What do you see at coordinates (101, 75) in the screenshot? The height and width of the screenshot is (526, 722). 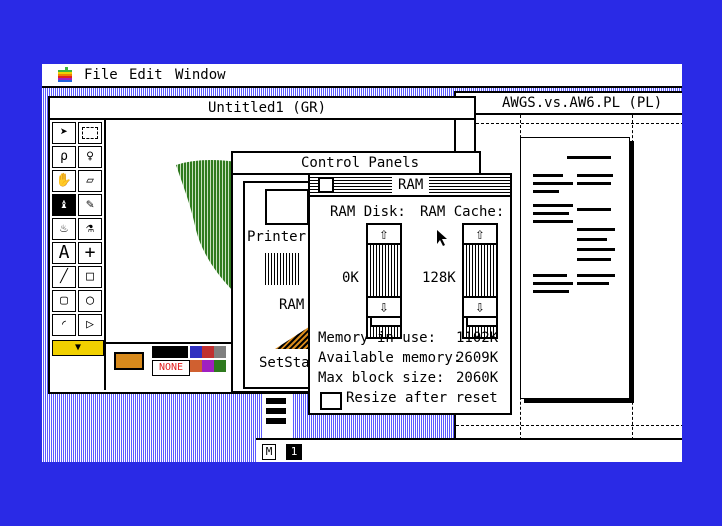 I see `menu-file: File` at bounding box center [101, 75].